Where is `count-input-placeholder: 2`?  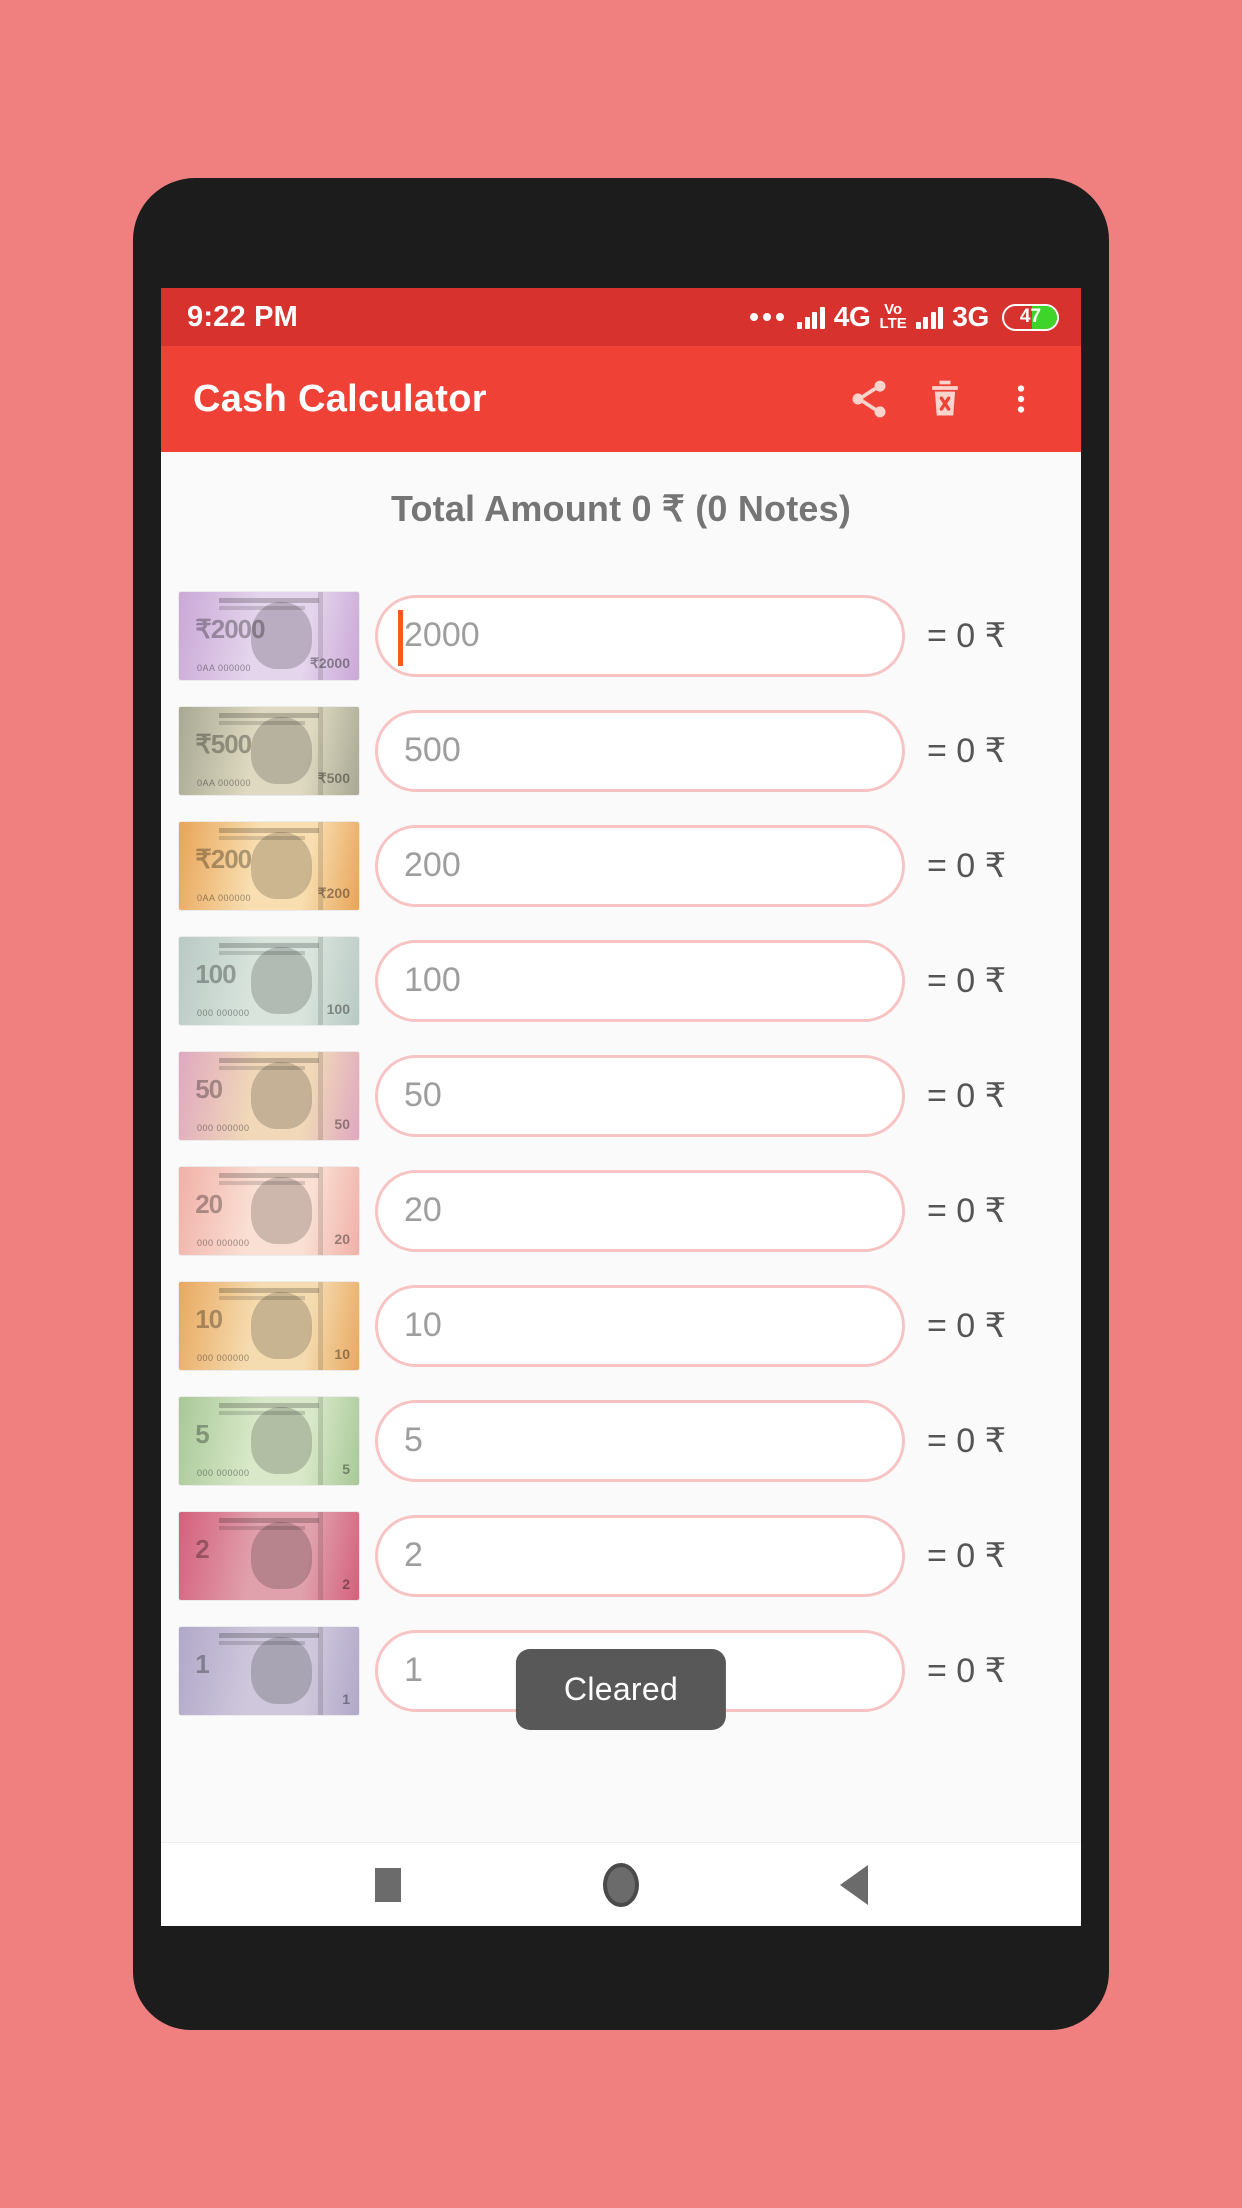 count-input-placeholder: 2 is located at coordinates (413, 1555).